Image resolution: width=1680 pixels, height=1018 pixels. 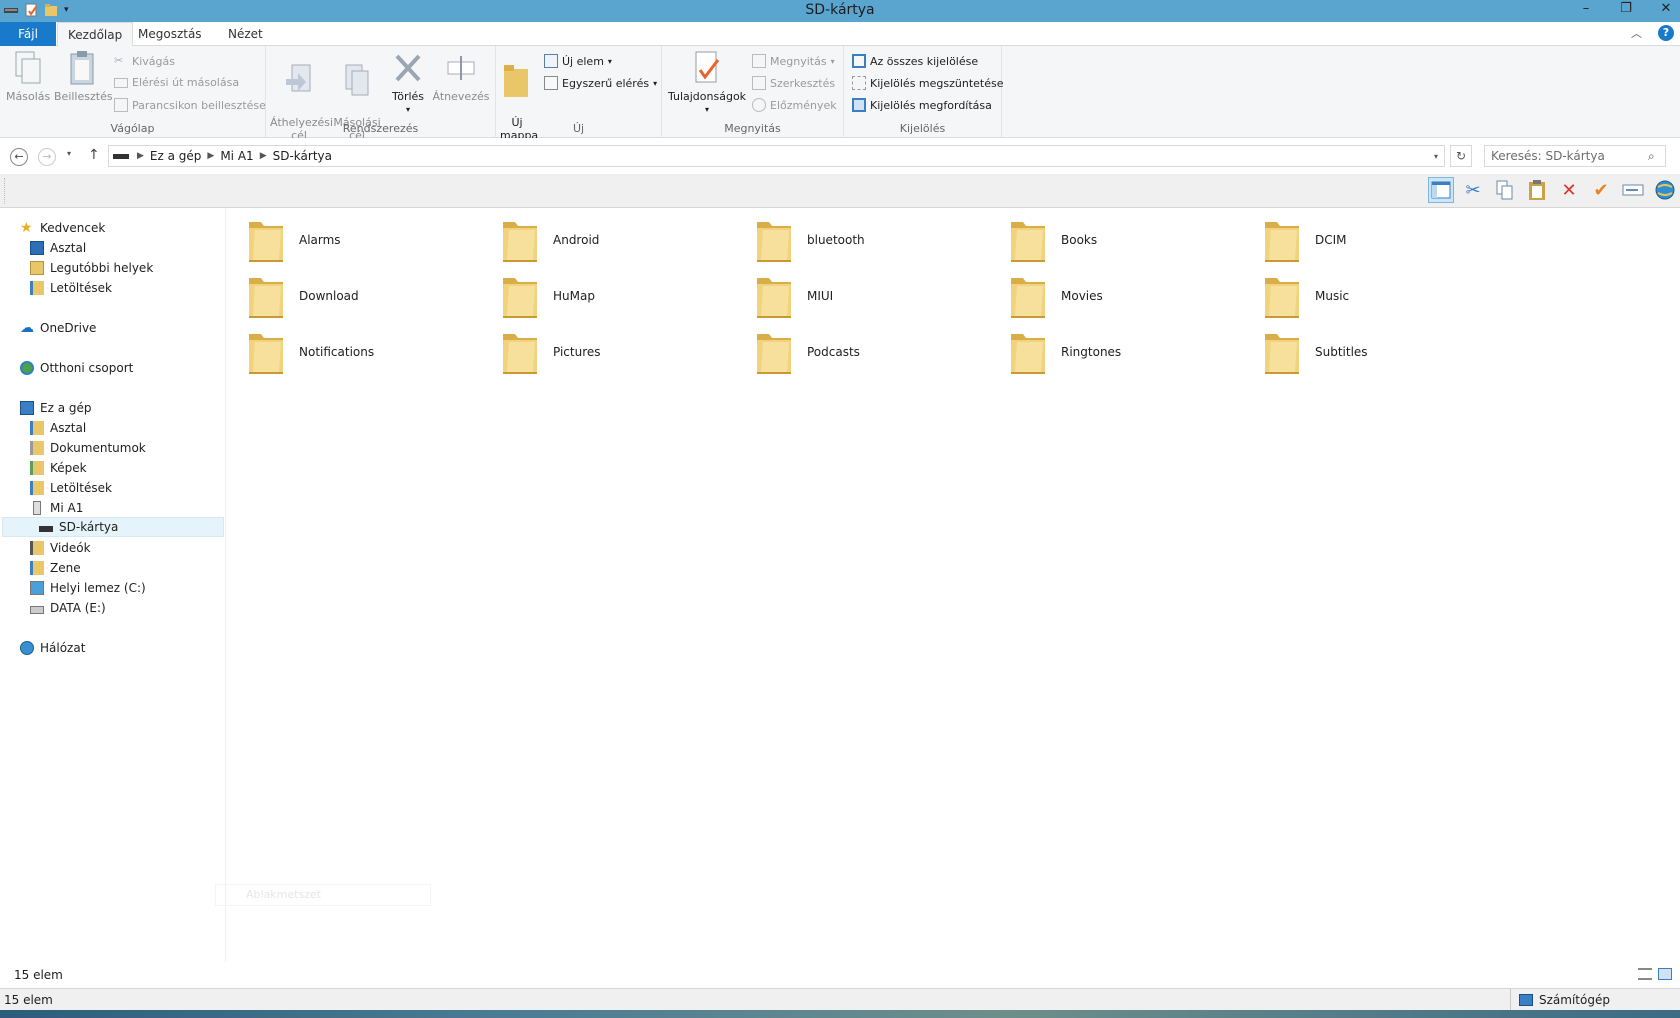 I want to click on folder-item: Android, so click(x=624, y=240).